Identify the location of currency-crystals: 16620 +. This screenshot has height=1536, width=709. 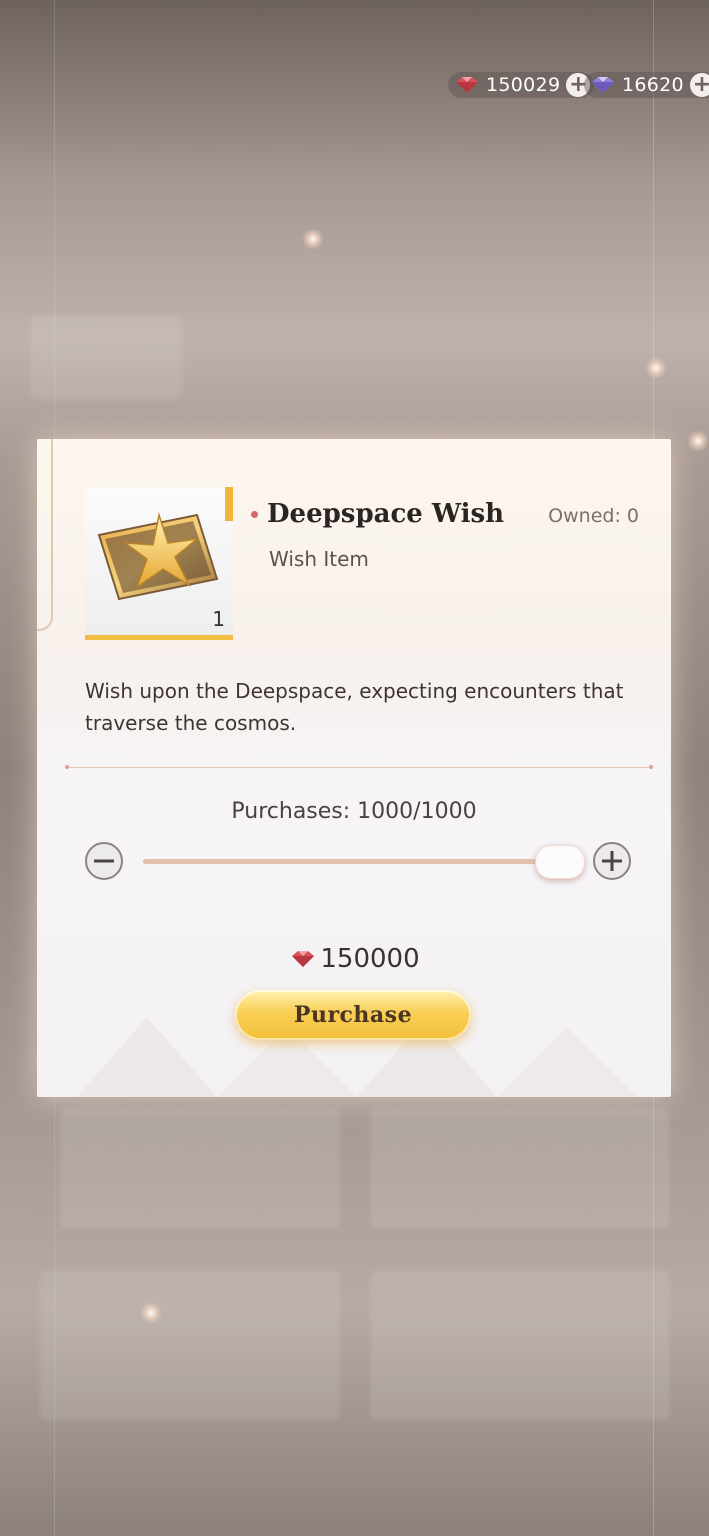
(646, 85).